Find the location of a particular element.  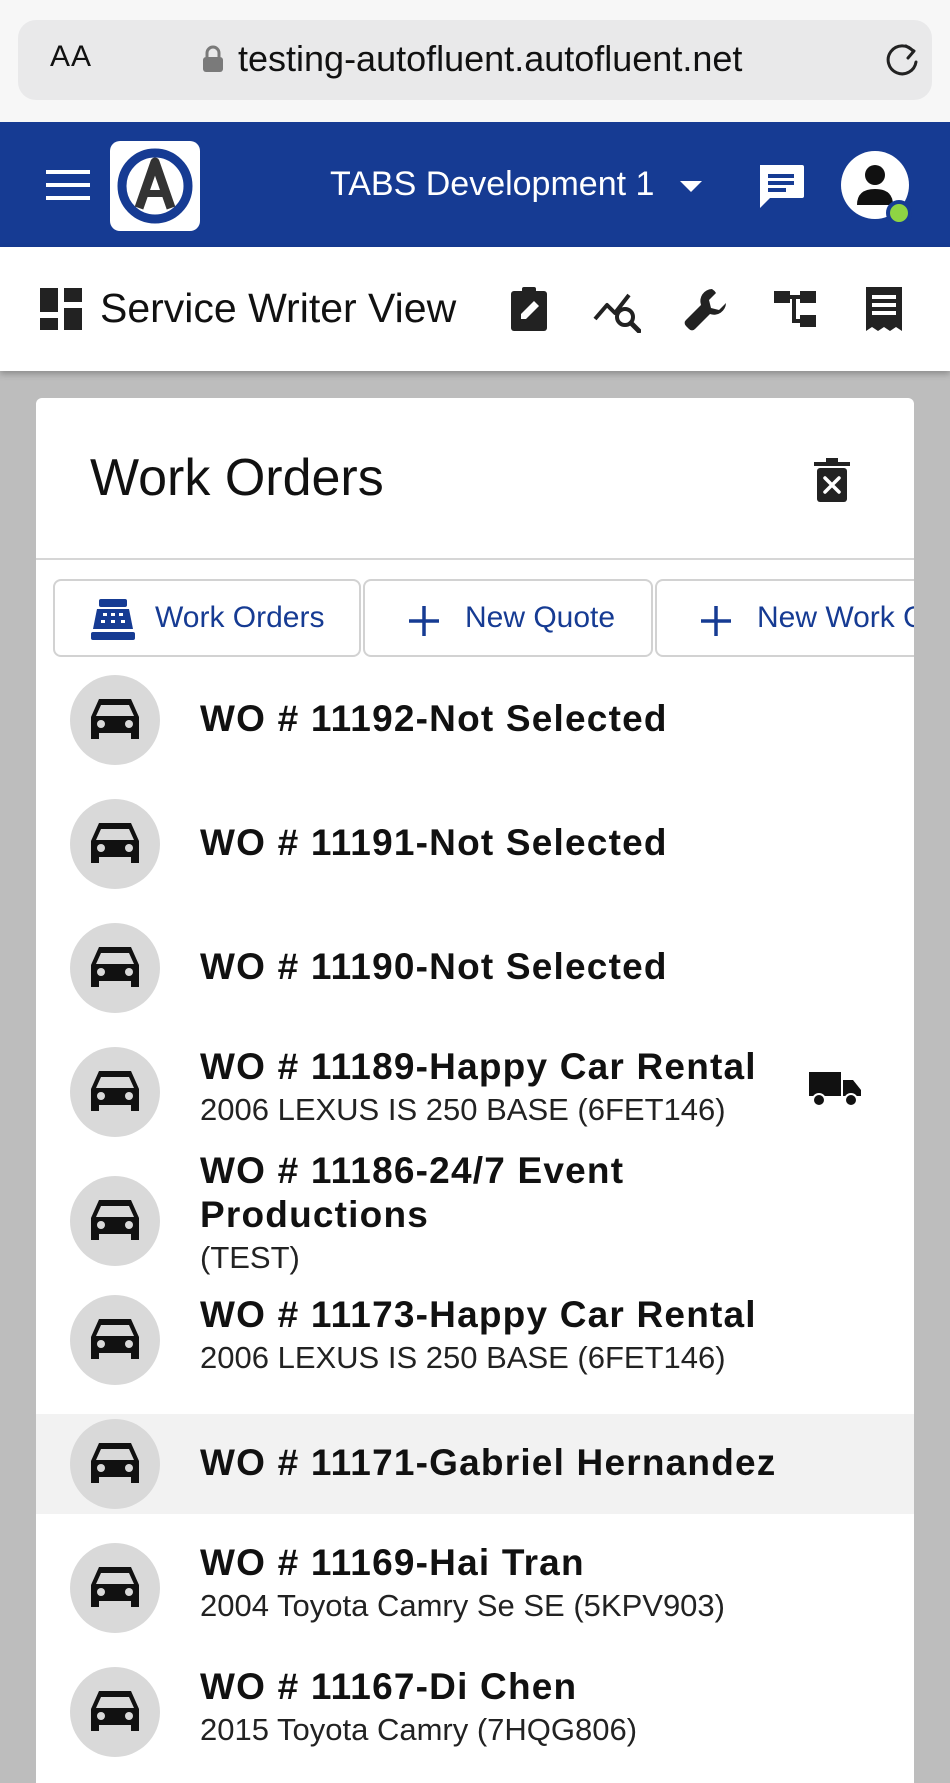

view-toolbar: Service Writer View is located at coordinates (475, 309).